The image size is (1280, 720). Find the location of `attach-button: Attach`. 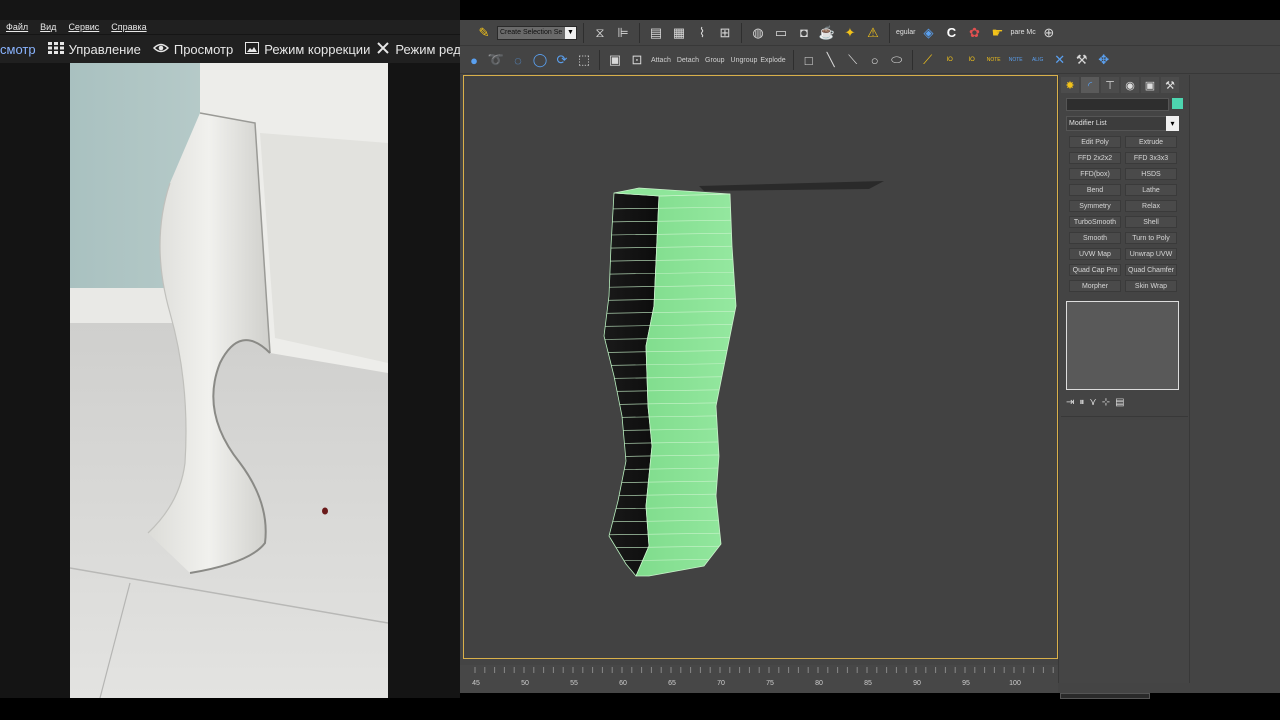

attach-button: Attach is located at coordinates (661, 60).